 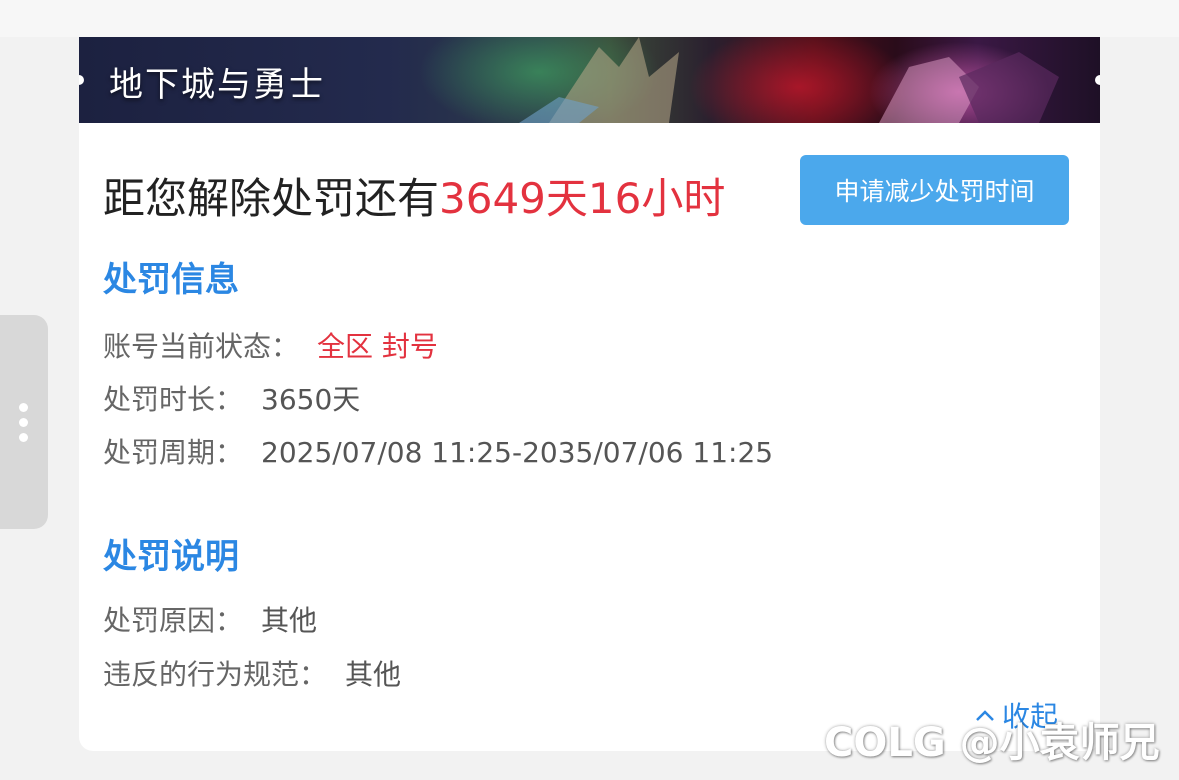 I want to click on penalty-reason-value: 其他, so click(x=289, y=620).